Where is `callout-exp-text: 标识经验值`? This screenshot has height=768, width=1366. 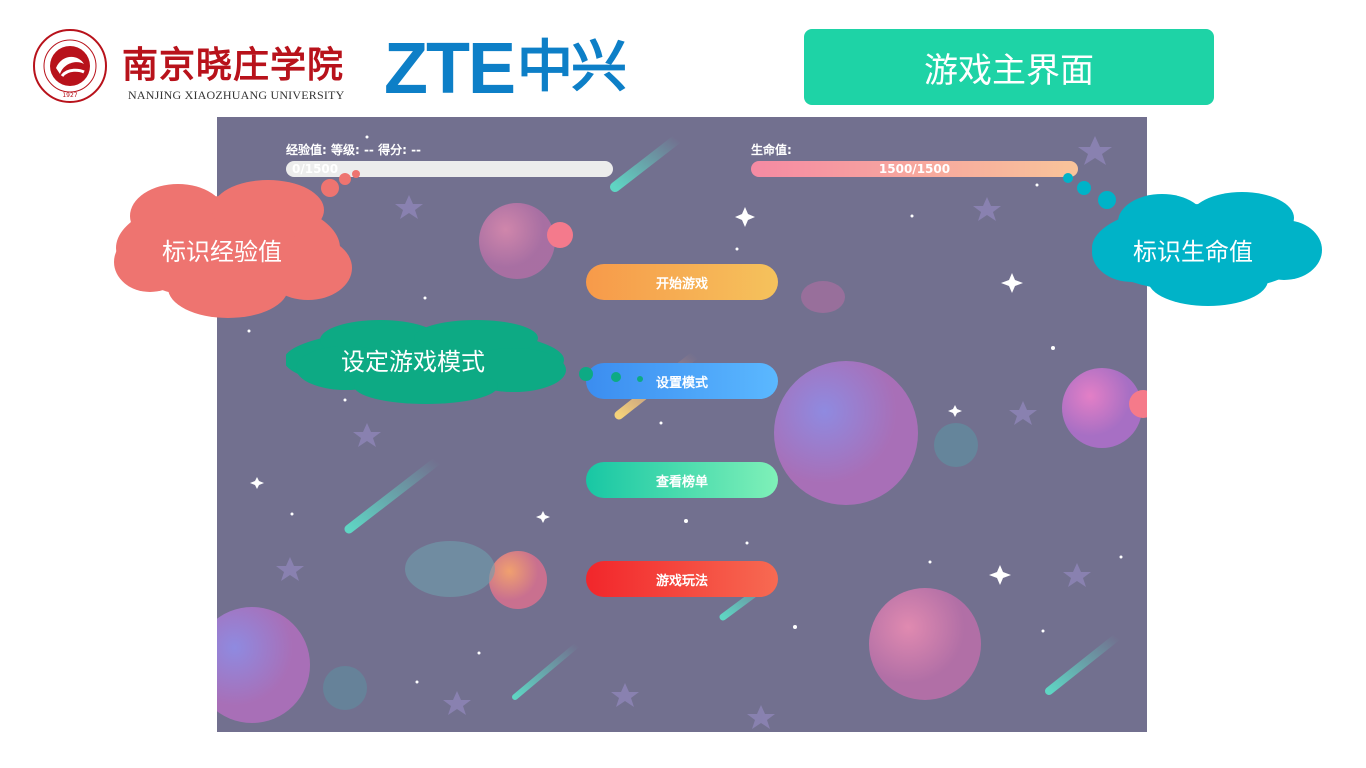
callout-exp-text: 标识经验值 is located at coordinates (222, 252).